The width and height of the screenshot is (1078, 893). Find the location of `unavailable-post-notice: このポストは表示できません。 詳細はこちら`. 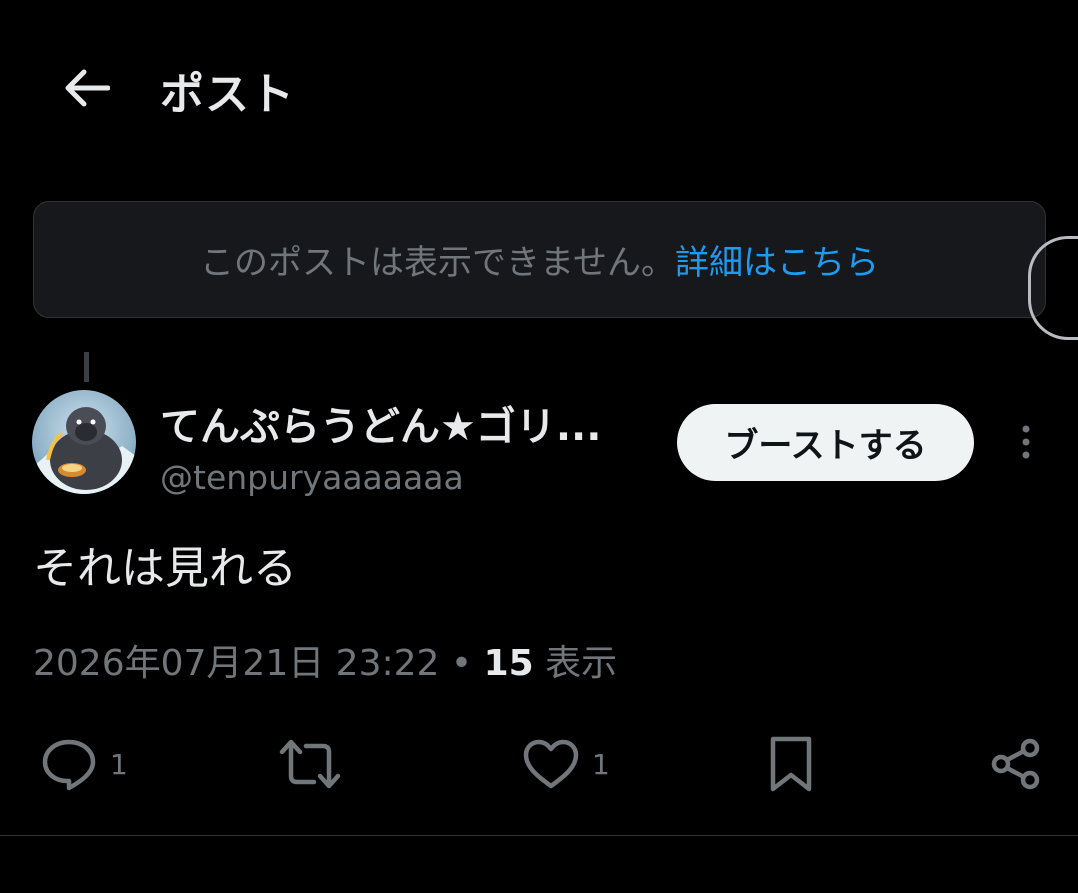

unavailable-post-notice: このポストは表示できません。 詳細はこちら is located at coordinates (539, 259).